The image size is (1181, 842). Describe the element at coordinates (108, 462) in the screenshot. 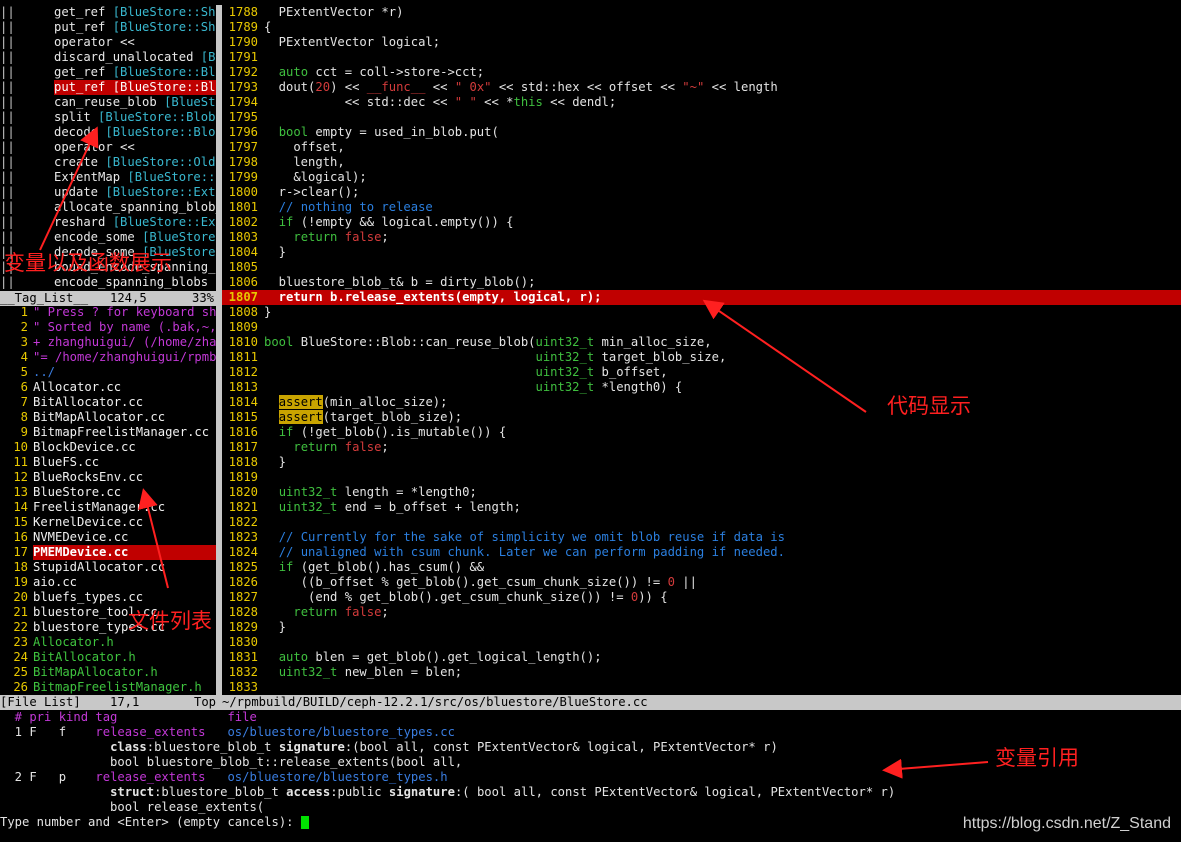

I see `file-list-item: 11 BlueFS.cc` at that location.